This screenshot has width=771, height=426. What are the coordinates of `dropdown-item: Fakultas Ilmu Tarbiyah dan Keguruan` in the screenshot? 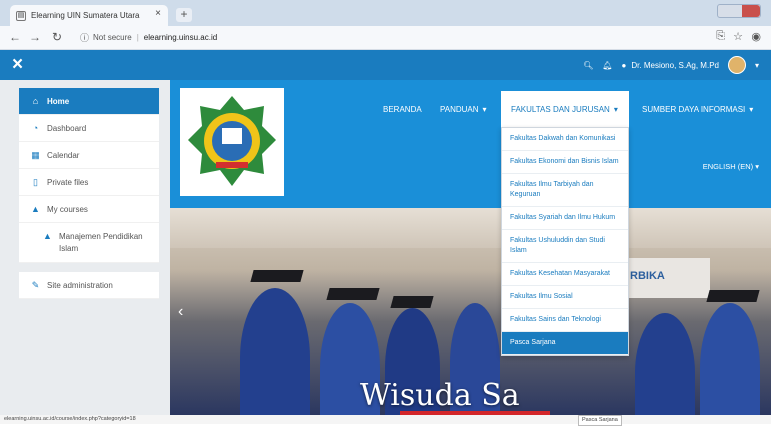 It's located at (565, 190).